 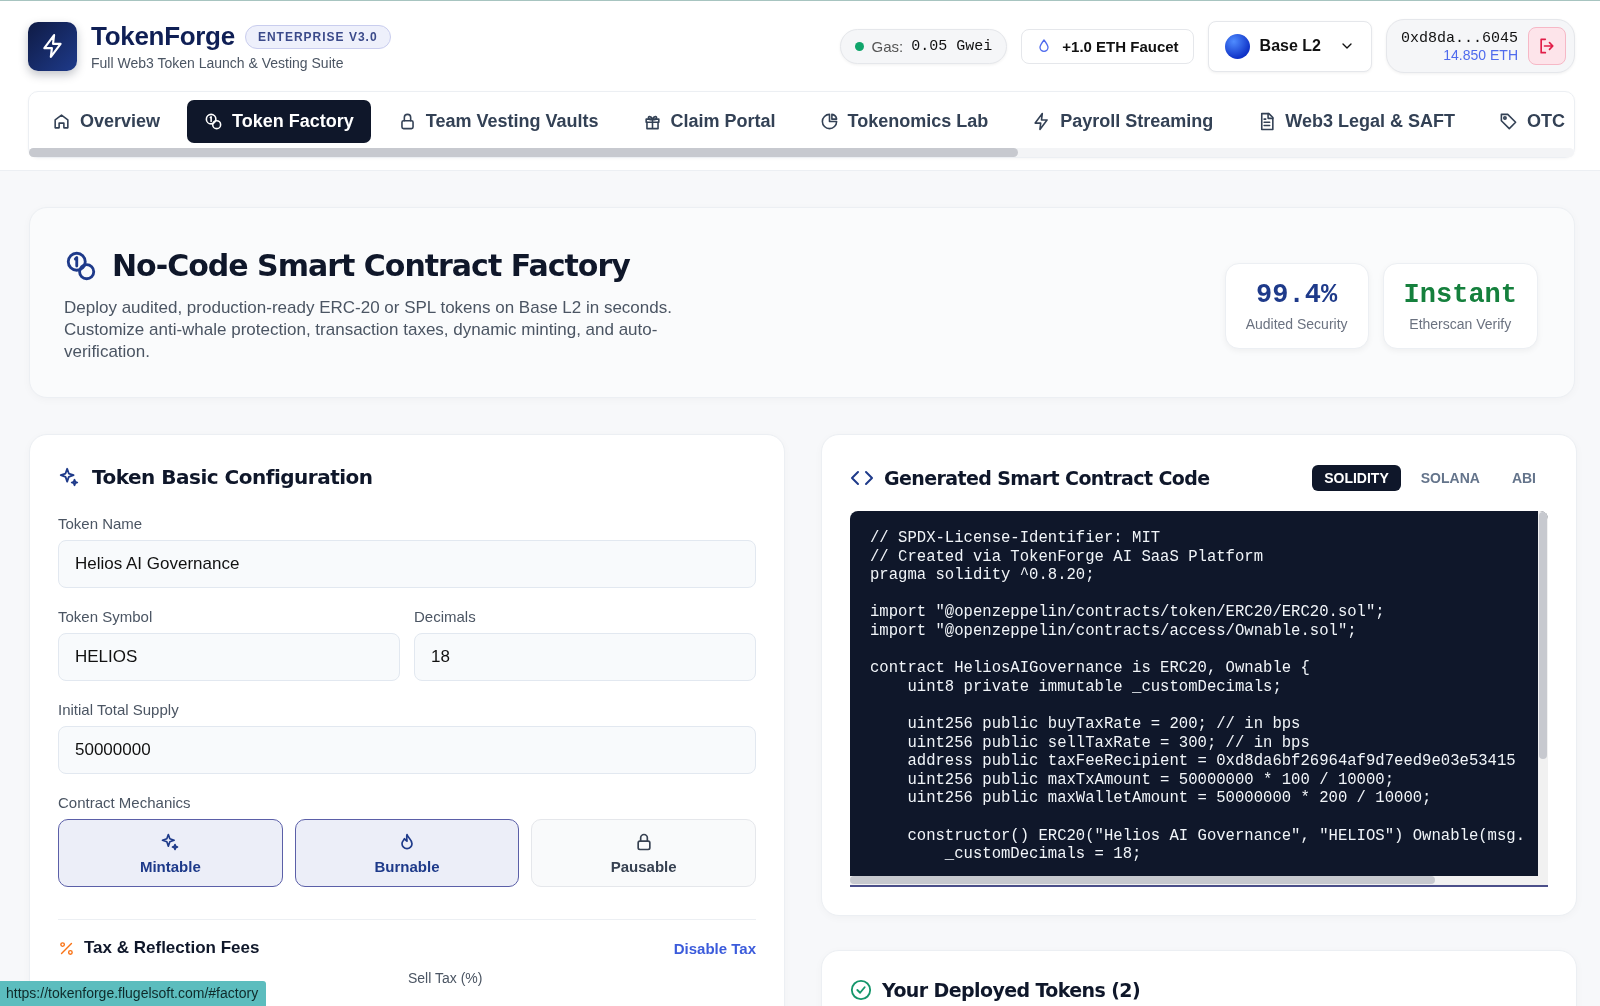 What do you see at coordinates (1297, 294) in the screenshot?
I see `stat-value: 99.4%` at bounding box center [1297, 294].